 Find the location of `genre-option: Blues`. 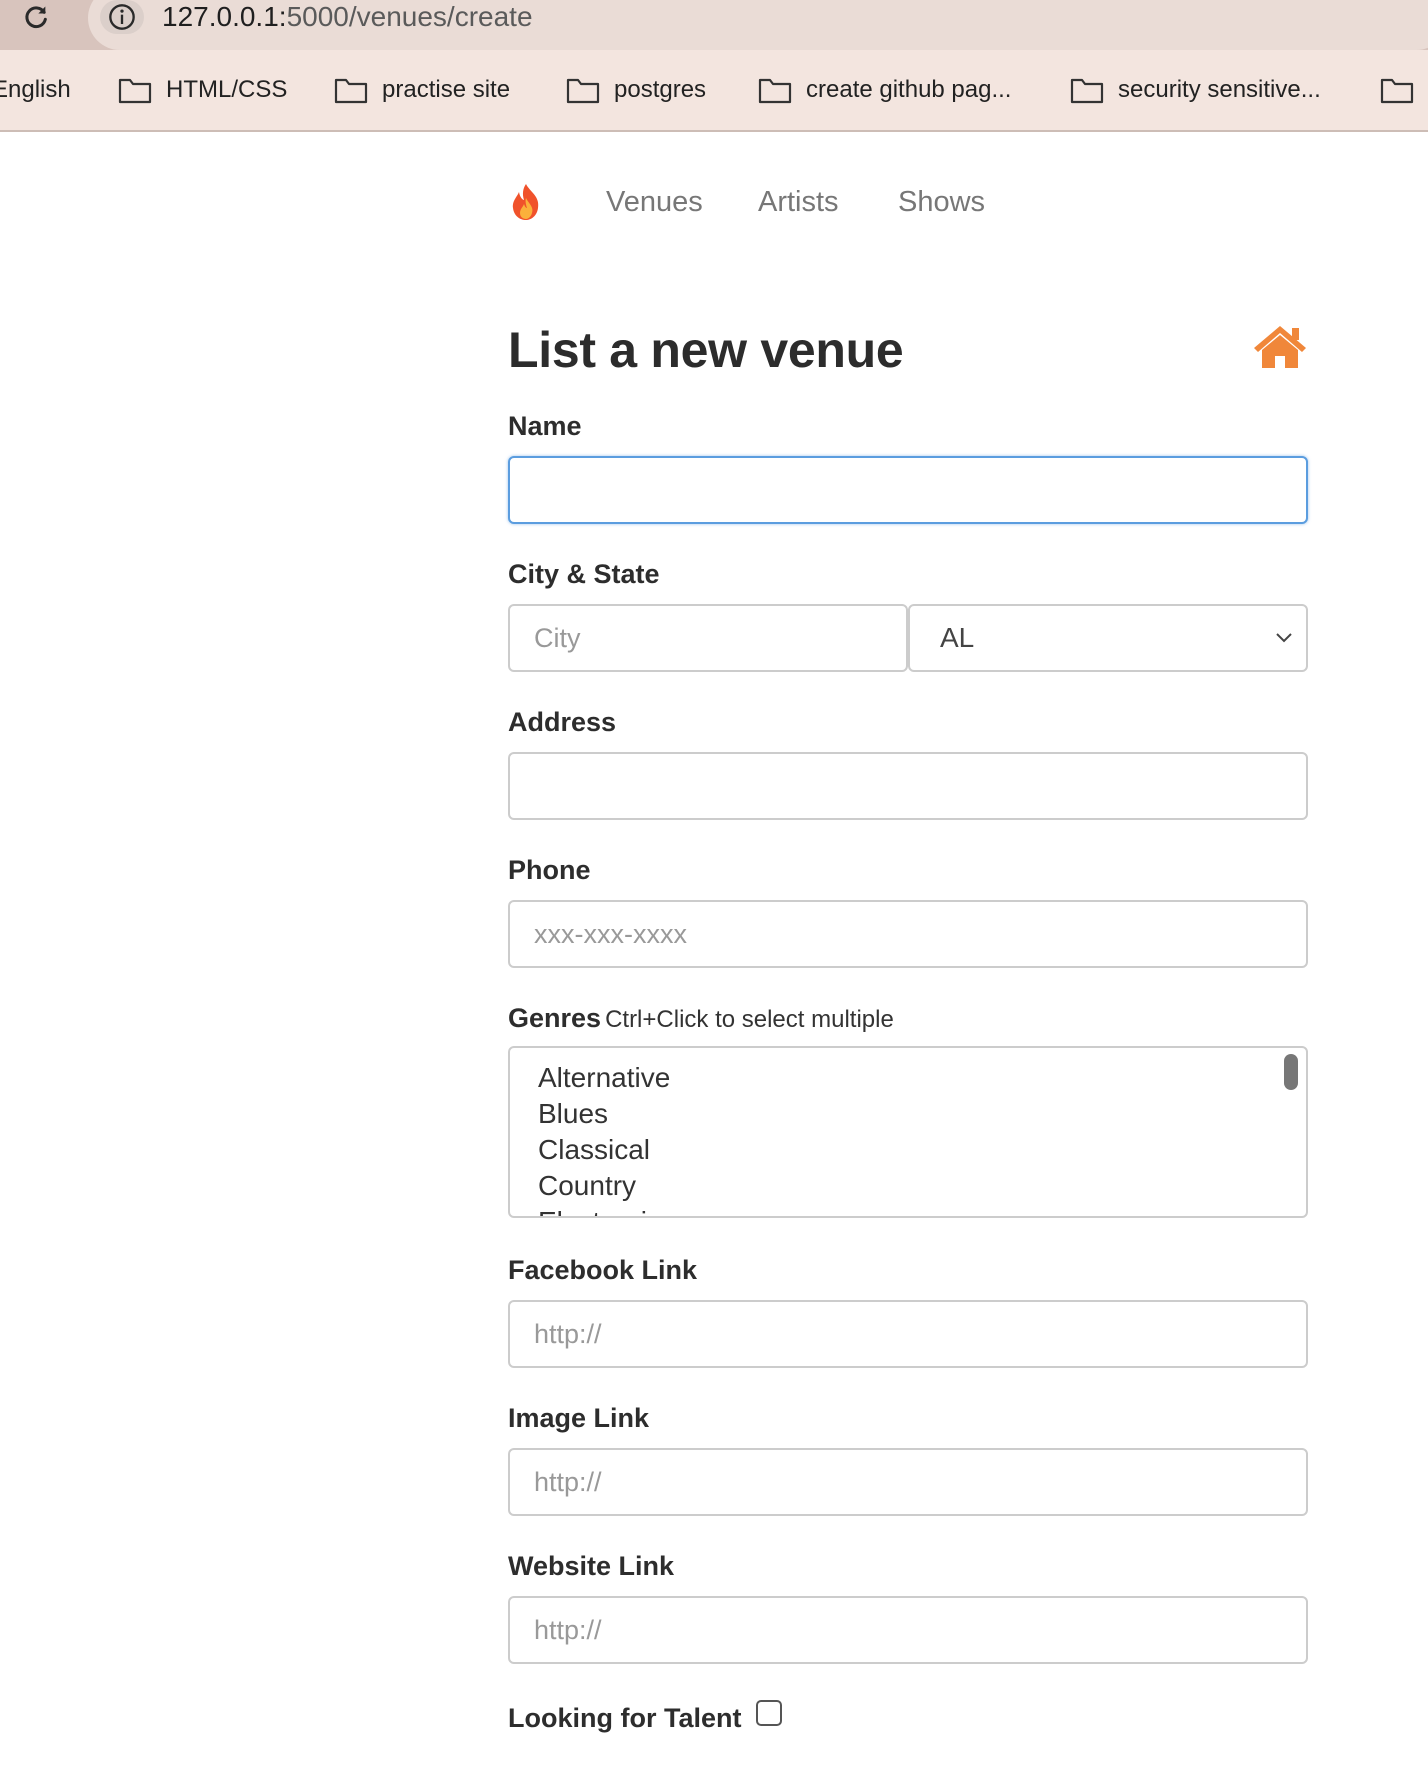

genre-option: Blues is located at coordinates (573, 1114).